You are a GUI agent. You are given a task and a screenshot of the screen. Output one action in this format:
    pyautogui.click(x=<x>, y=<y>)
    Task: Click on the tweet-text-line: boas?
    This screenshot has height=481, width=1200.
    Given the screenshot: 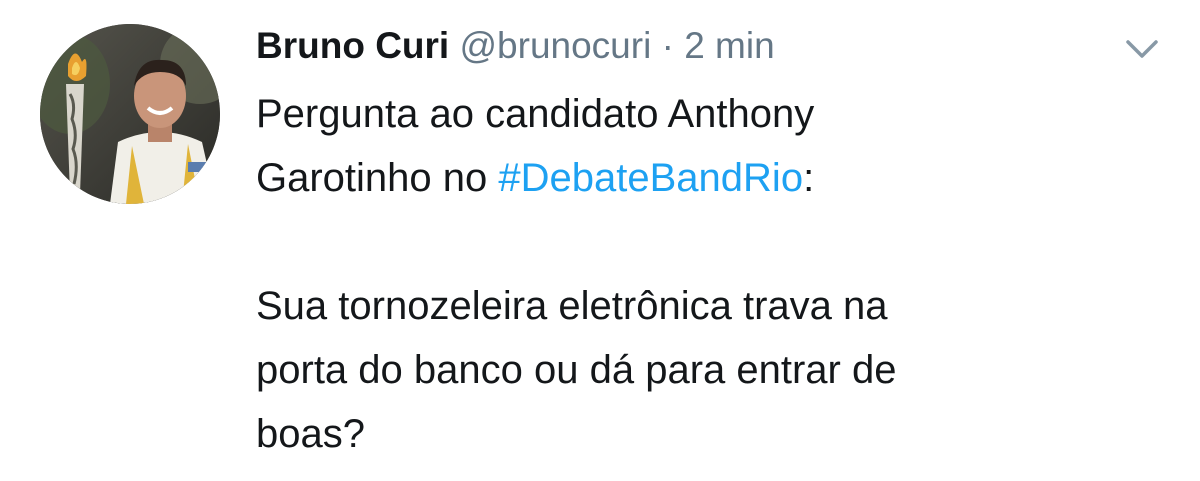 What is the action you would take?
    pyautogui.click(x=310, y=434)
    